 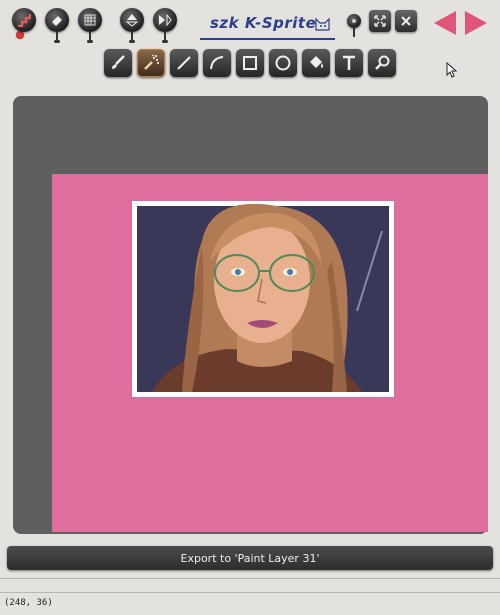 I want to click on text-icon, so click(x=349, y=62).